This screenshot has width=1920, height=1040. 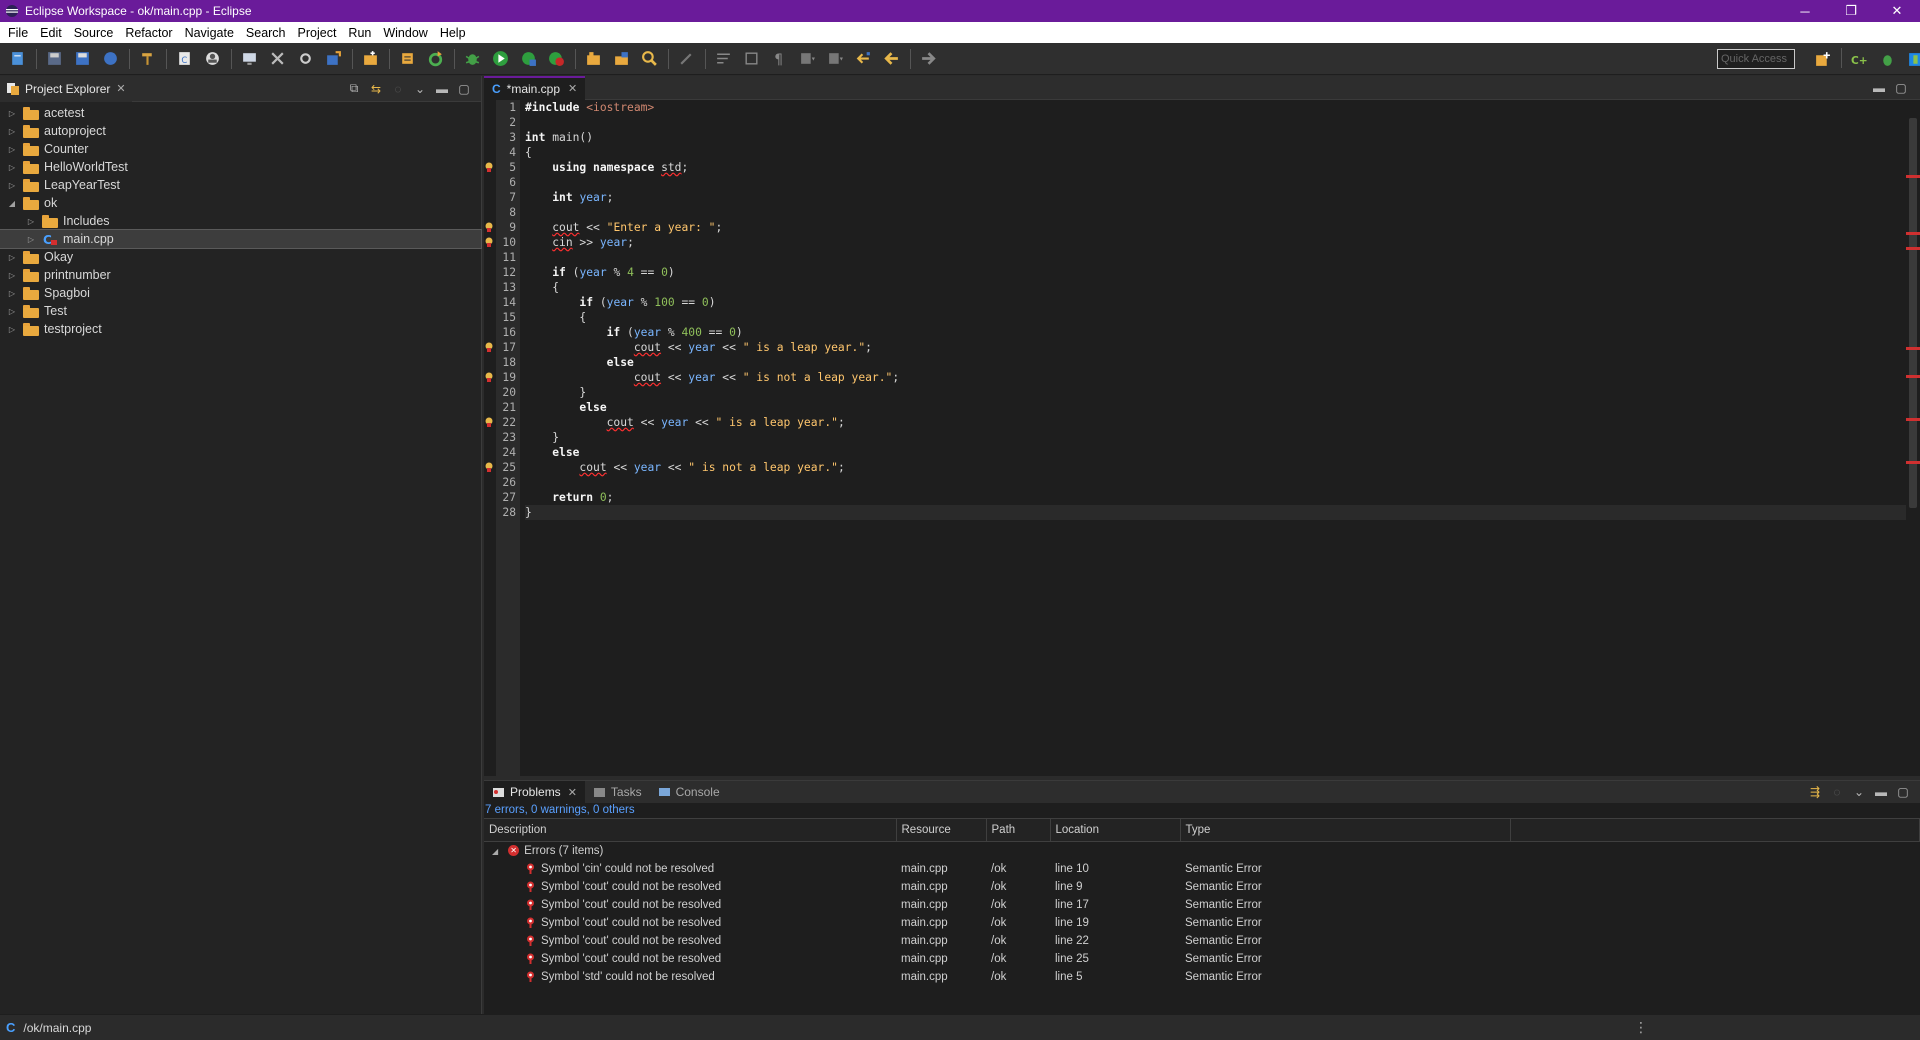 What do you see at coordinates (621, 59) in the screenshot?
I see `open-element-button` at bounding box center [621, 59].